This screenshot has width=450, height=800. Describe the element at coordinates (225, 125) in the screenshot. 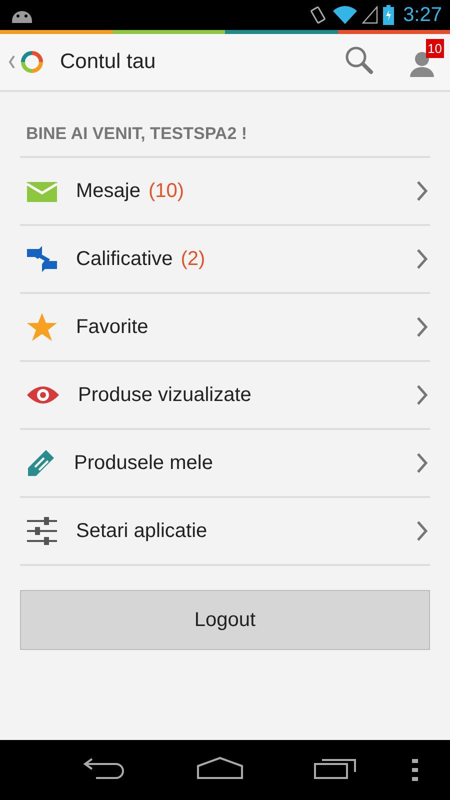

I see `welcome-heading: BINE AI VENIT, TESTSPA2 !` at that location.